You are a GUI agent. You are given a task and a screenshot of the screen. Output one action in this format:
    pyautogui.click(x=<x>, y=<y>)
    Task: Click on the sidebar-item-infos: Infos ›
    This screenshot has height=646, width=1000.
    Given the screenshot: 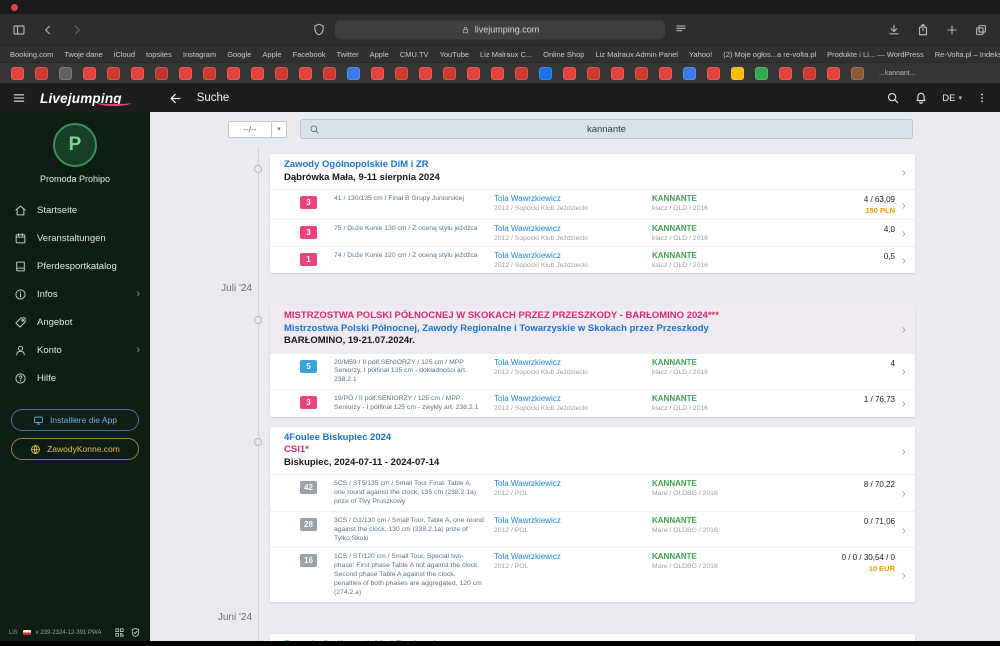 What is the action you would take?
    pyautogui.click(x=75, y=294)
    